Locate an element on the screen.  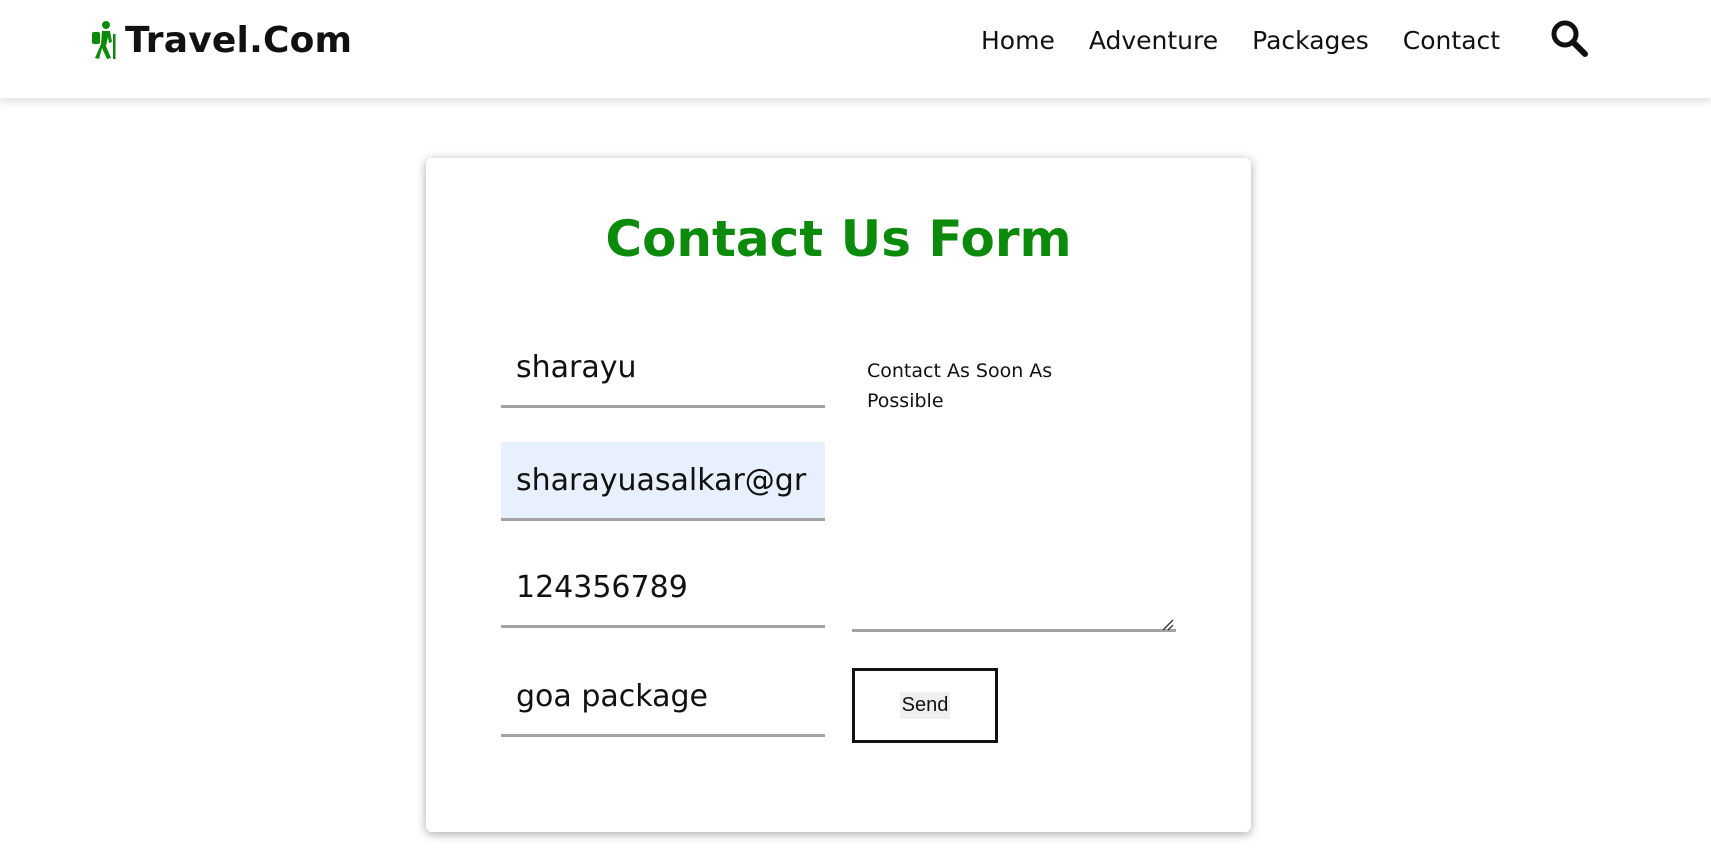
brand-logo: Travel.Com is located at coordinates (220, 40).